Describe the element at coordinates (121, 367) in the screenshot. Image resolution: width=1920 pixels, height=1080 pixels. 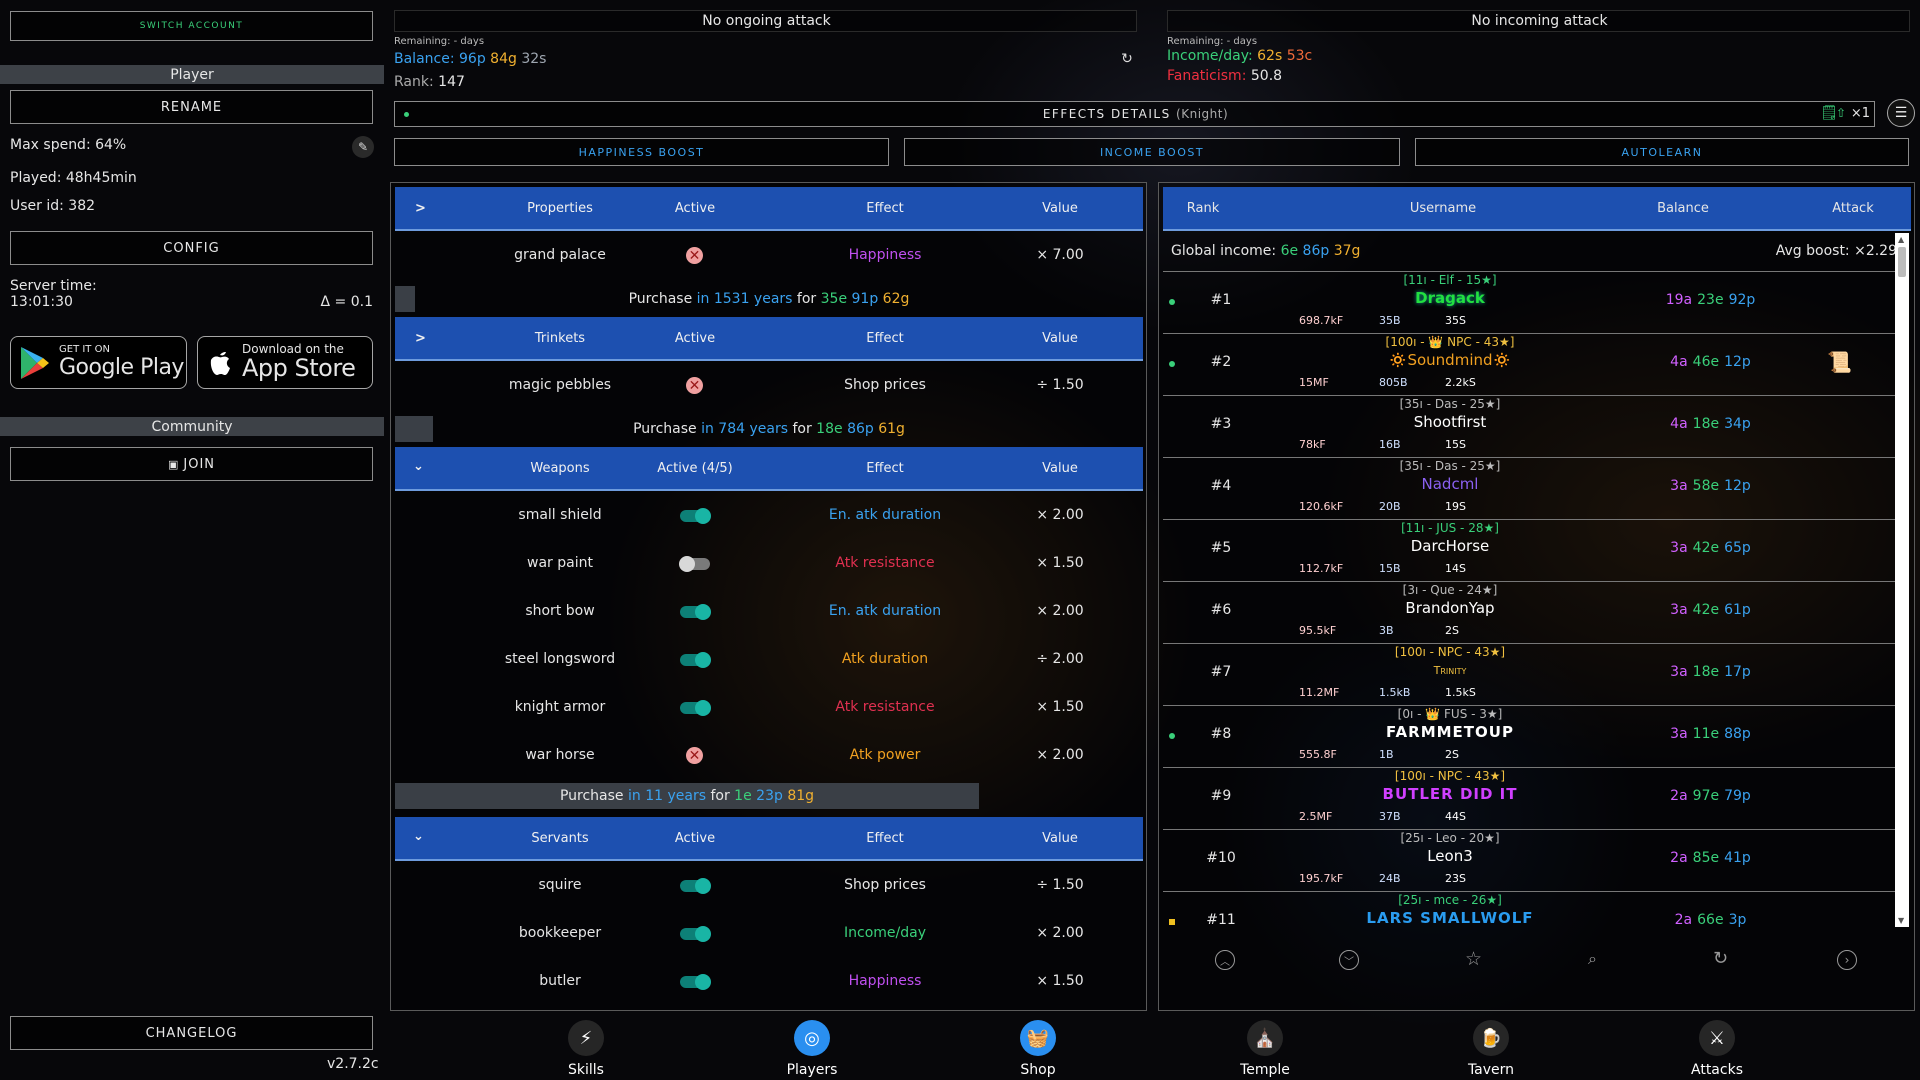
I see `google-play-big-text: Google Play` at that location.